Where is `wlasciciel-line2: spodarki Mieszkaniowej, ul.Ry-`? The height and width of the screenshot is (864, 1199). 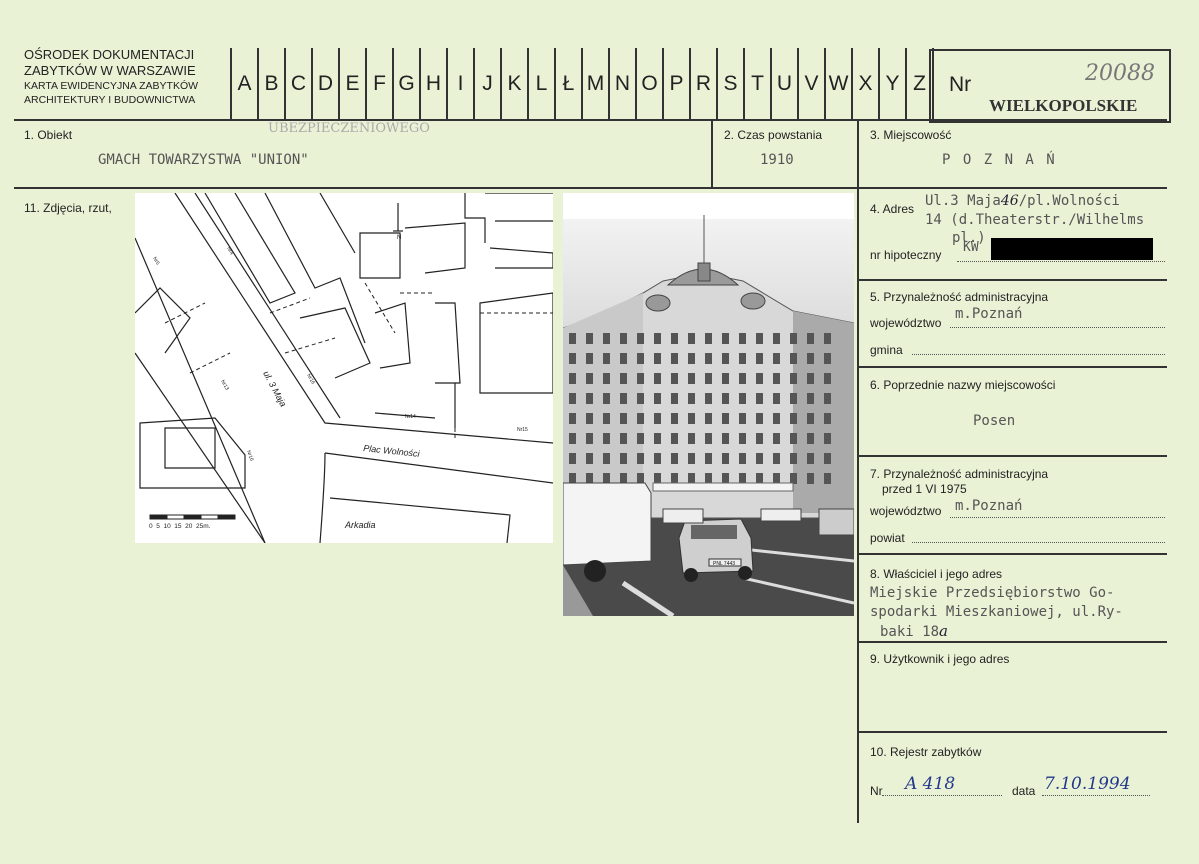 wlasciciel-line2: spodarki Mieszkaniowej, ul.Ry- is located at coordinates (996, 612).